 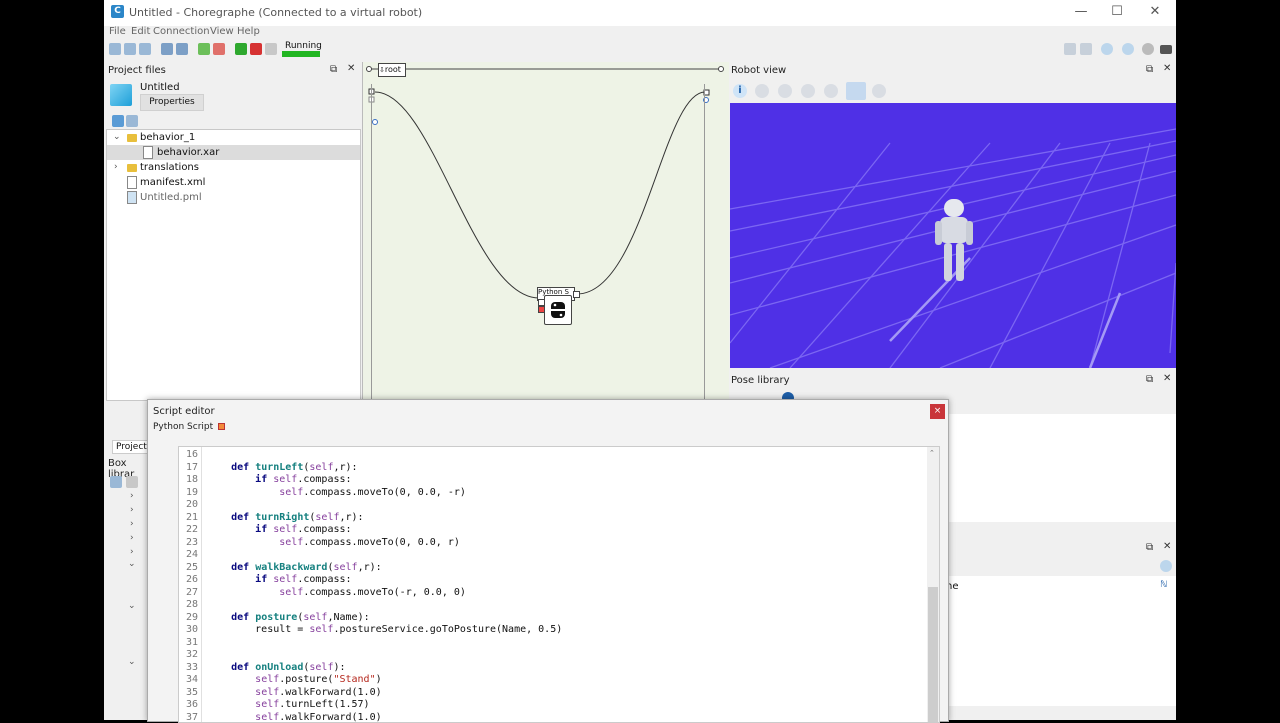 I want to click on new-project-icon, so click(x=115, y=49).